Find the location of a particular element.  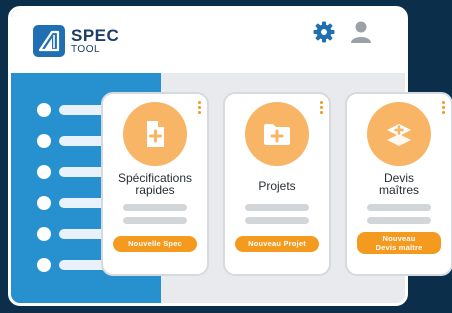

user-icon is located at coordinates (361, 32).